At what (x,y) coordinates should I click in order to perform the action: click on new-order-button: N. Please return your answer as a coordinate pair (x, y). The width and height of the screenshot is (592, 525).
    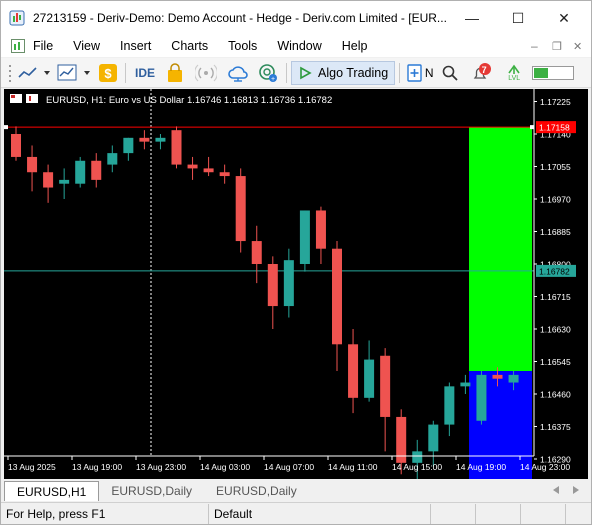
    Looking at the image, I should click on (420, 73).